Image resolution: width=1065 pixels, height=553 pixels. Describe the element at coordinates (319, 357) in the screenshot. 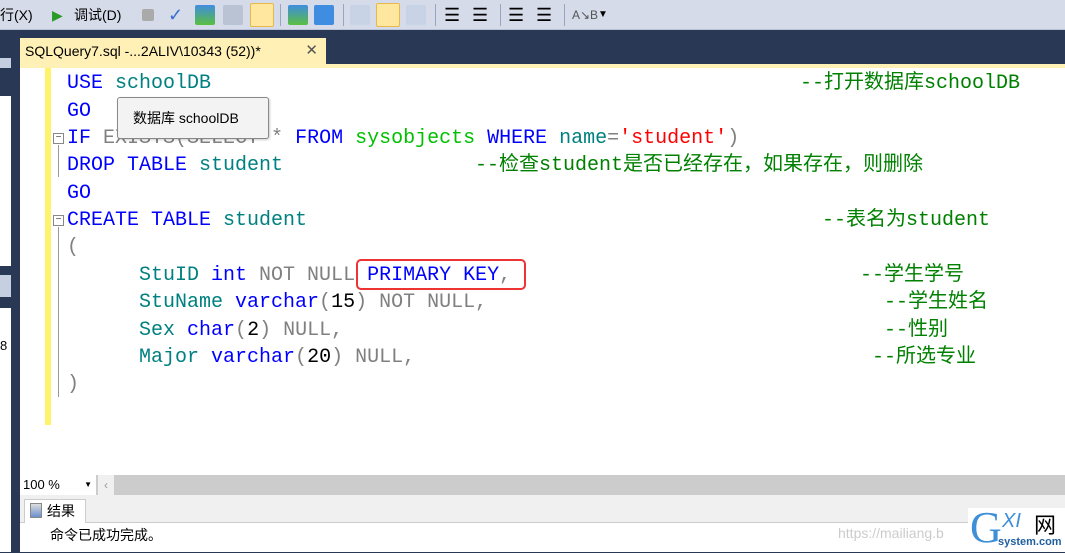

I see `code-token: 20` at that location.